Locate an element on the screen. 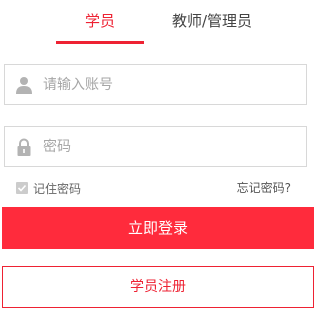 Image resolution: width=321 pixels, height=319 pixels. tab-teacher-admin: 教师/管理员 is located at coordinates (212, 27).